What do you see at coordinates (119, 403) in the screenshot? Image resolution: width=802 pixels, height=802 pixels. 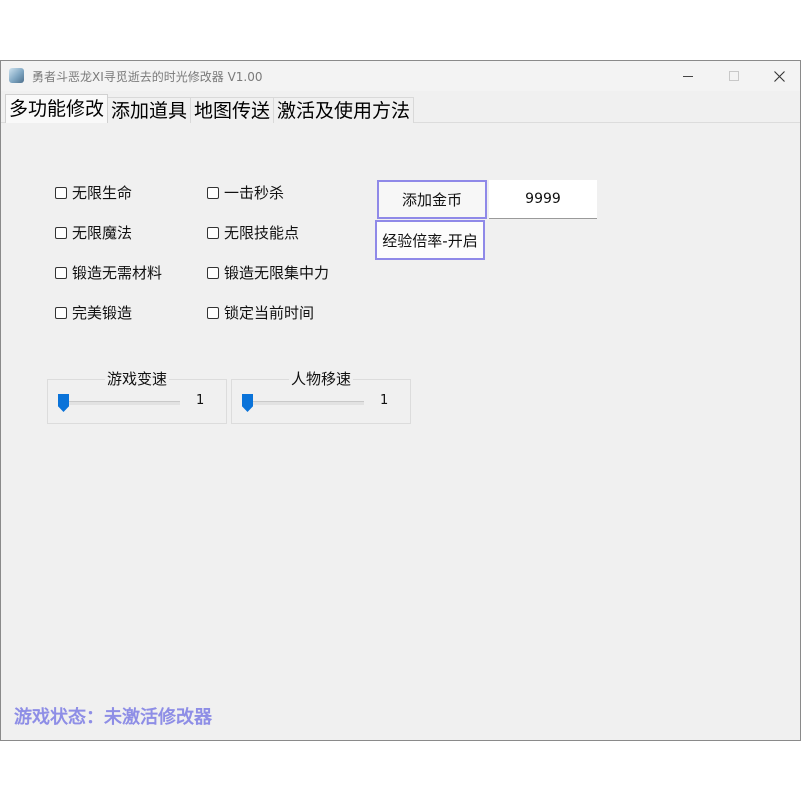 I see `game-speed-track` at bounding box center [119, 403].